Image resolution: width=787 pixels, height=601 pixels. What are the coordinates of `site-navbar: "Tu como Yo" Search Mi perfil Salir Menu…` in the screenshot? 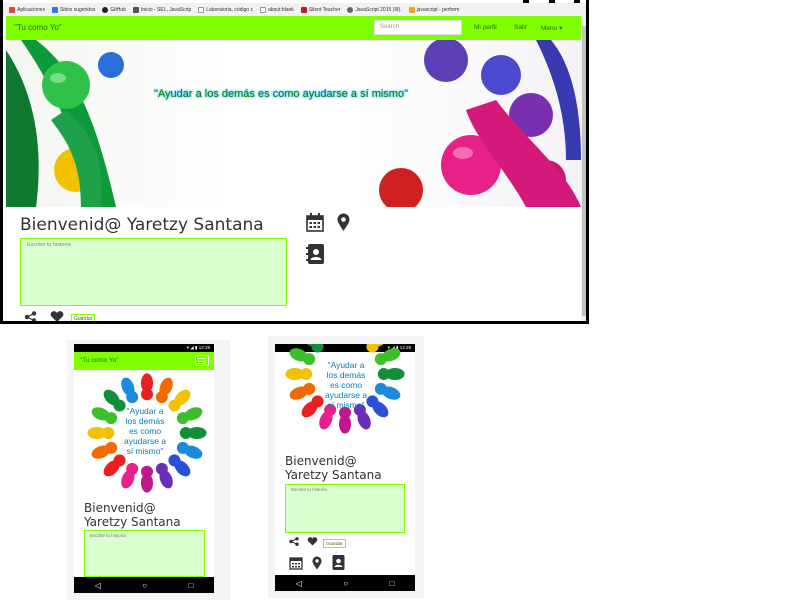 It's located at (293, 28).